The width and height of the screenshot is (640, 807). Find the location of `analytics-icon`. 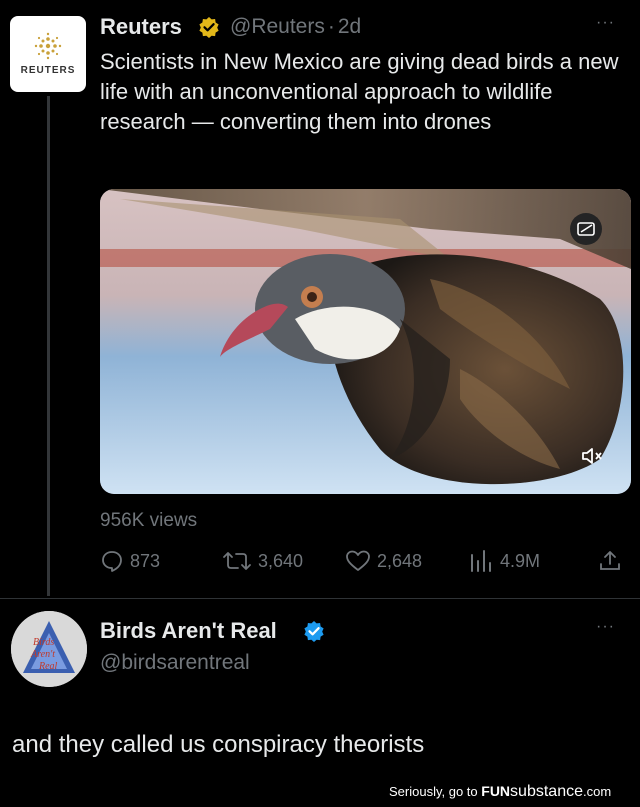

analytics-icon is located at coordinates (481, 561).